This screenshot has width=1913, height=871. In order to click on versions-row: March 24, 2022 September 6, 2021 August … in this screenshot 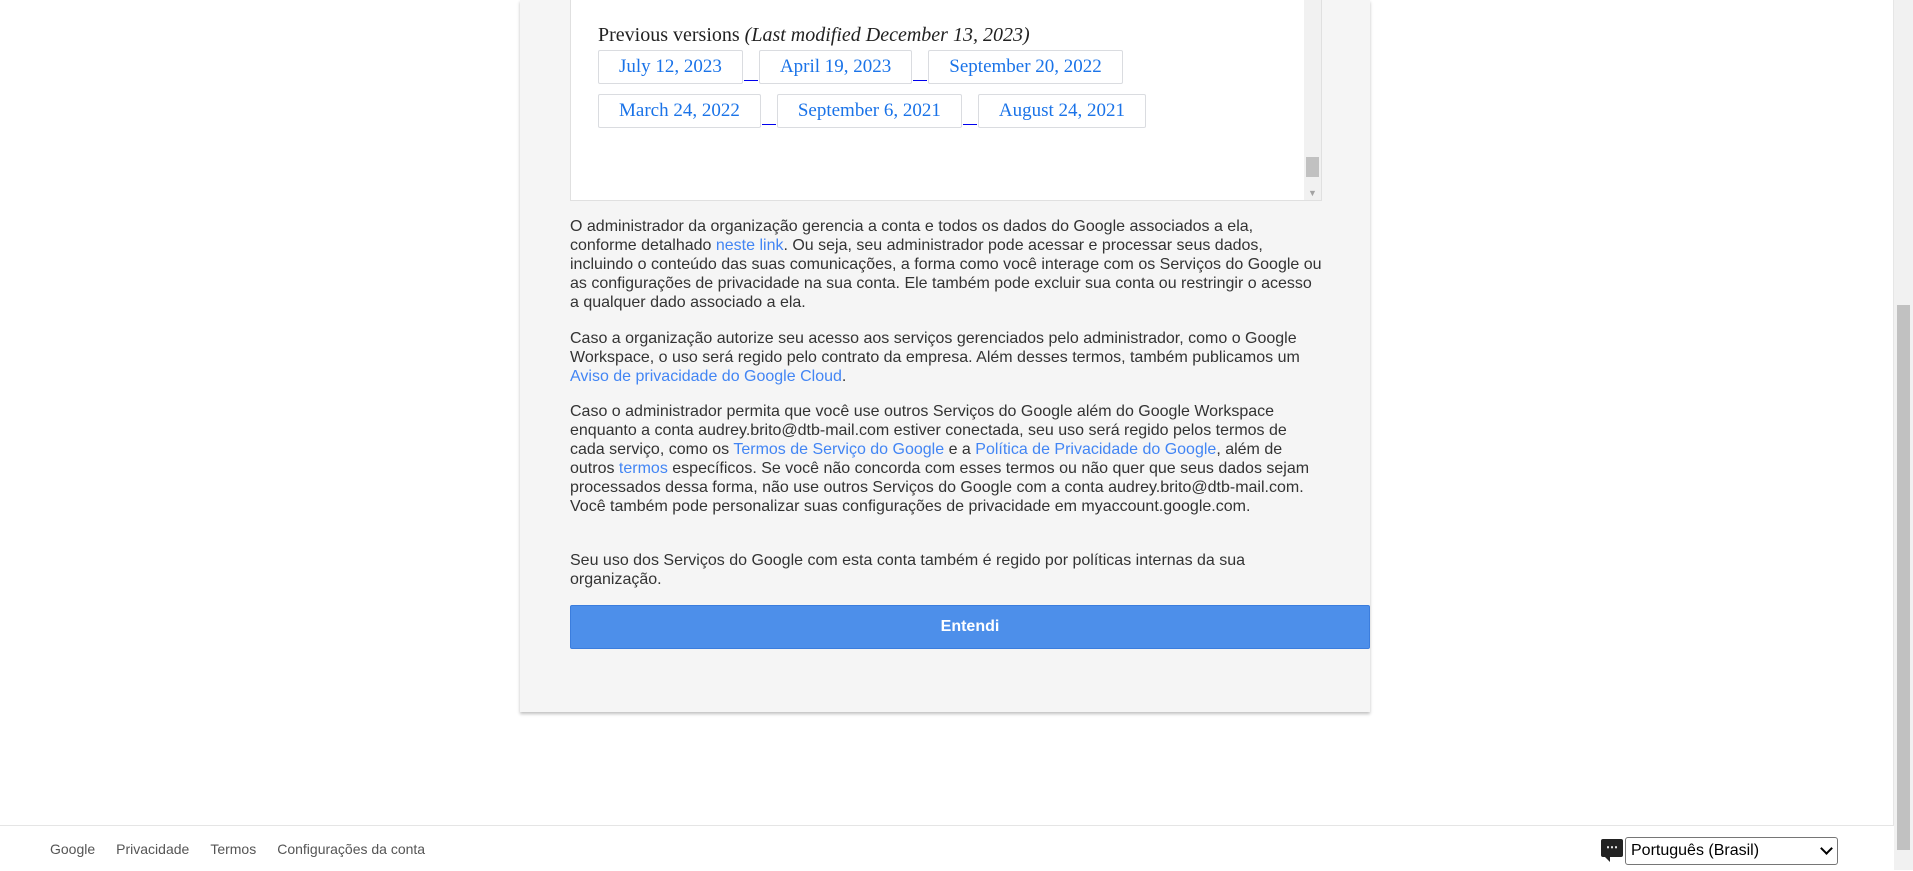, I will do `click(872, 111)`.